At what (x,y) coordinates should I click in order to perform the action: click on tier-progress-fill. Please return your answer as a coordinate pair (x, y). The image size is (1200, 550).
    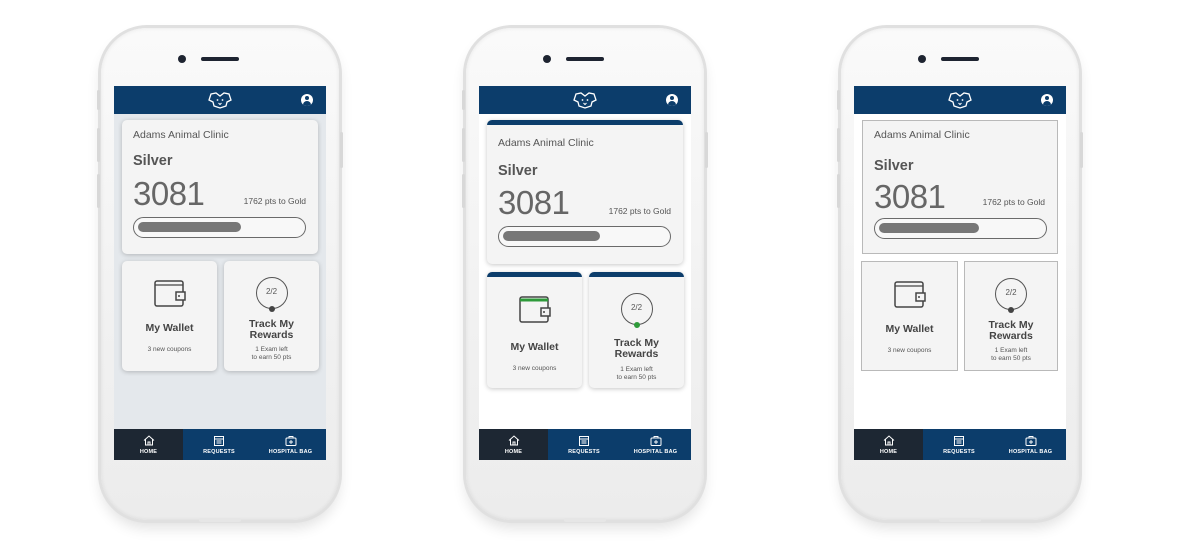
    Looking at the image, I should click on (551, 236).